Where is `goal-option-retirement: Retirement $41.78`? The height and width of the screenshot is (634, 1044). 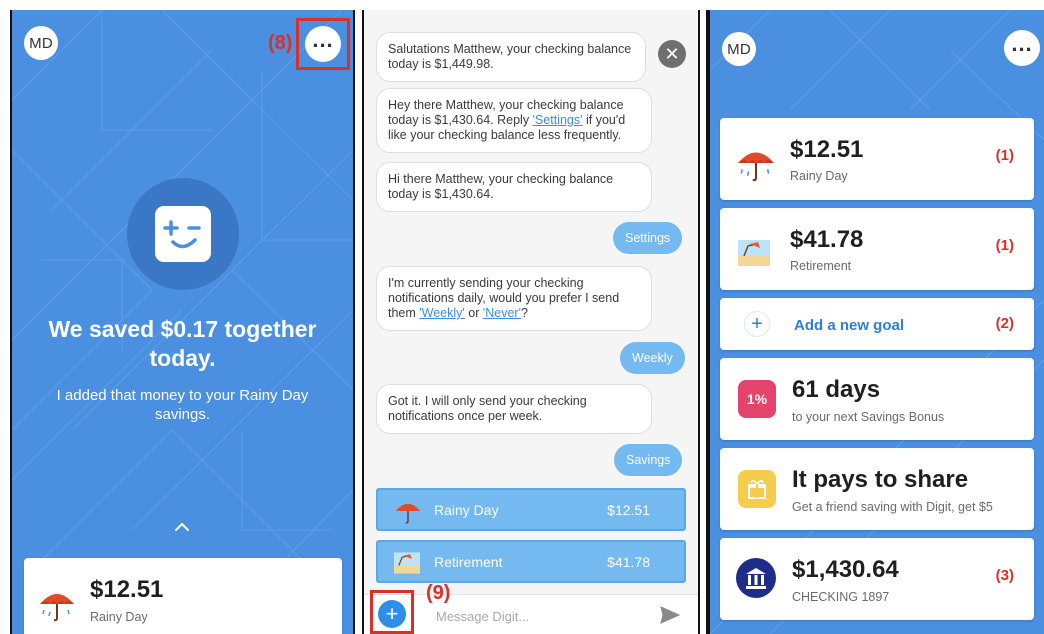
goal-option-retirement: Retirement $41.78 is located at coordinates (531, 561).